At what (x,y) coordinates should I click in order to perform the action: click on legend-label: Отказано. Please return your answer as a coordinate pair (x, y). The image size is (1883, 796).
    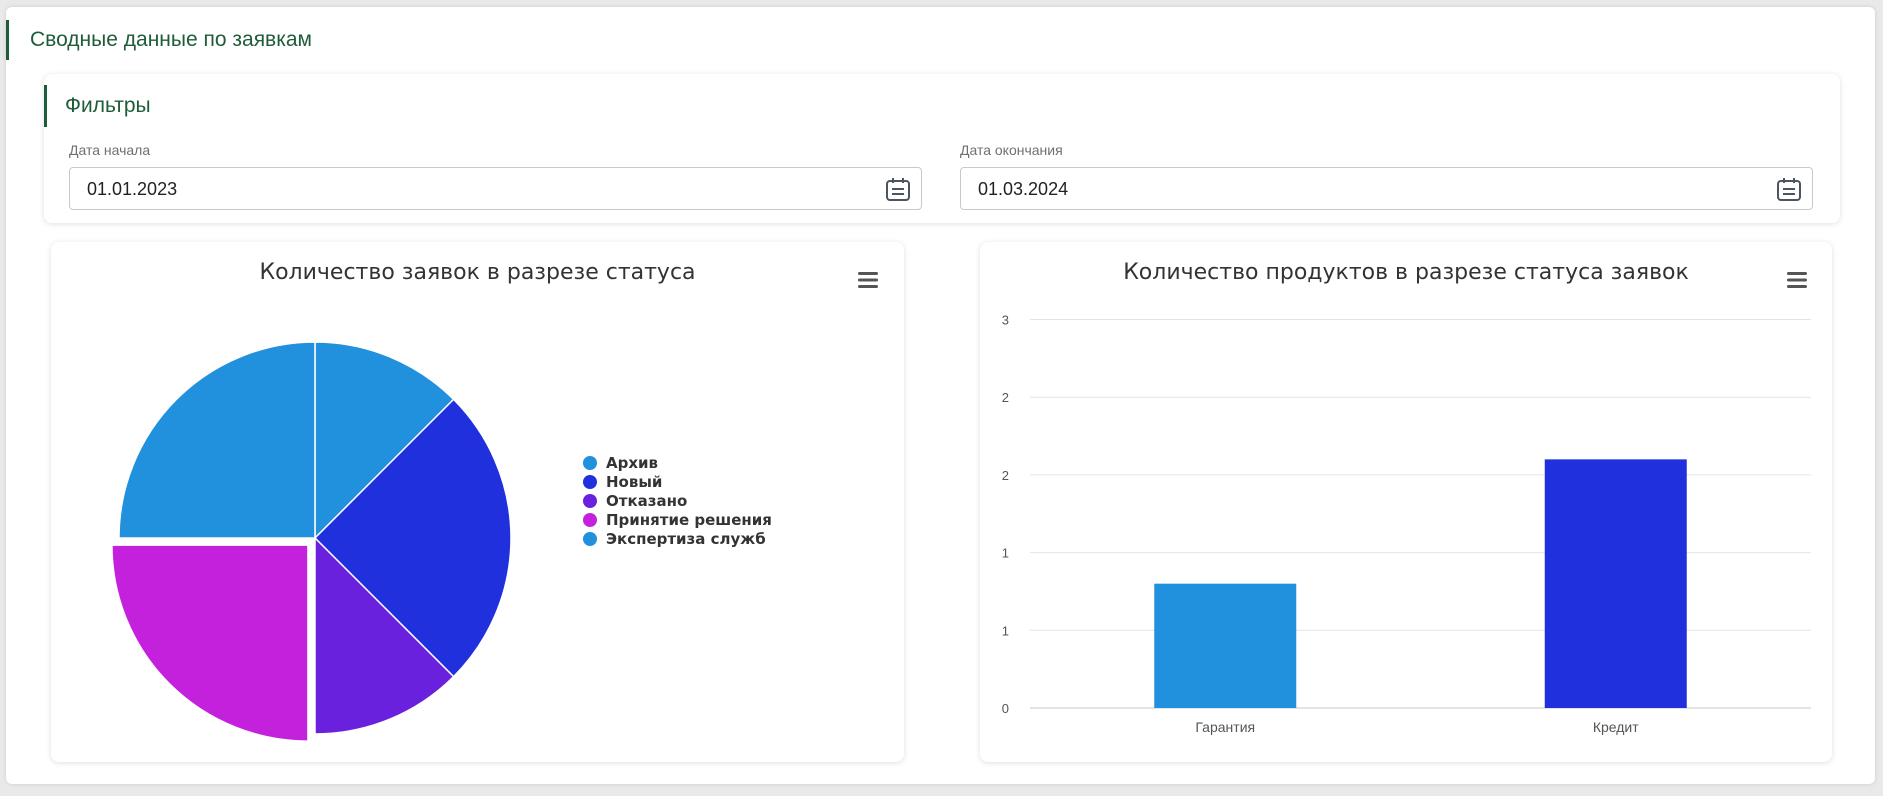
    Looking at the image, I should click on (647, 500).